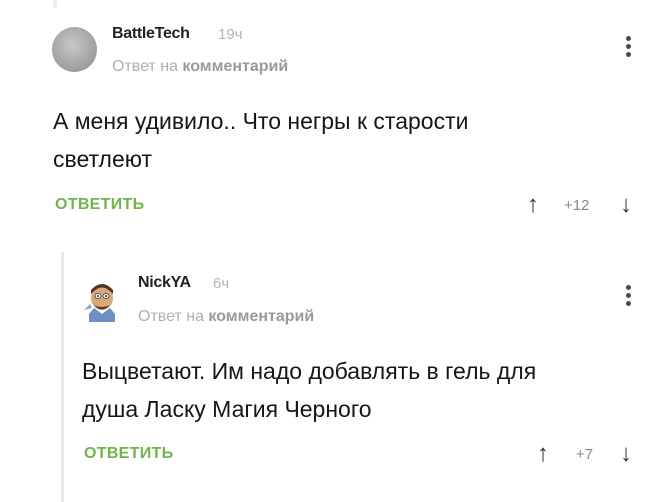 This screenshot has width=665, height=502. Describe the element at coordinates (221, 283) in the screenshot. I see `comment-time: 6ч` at that location.